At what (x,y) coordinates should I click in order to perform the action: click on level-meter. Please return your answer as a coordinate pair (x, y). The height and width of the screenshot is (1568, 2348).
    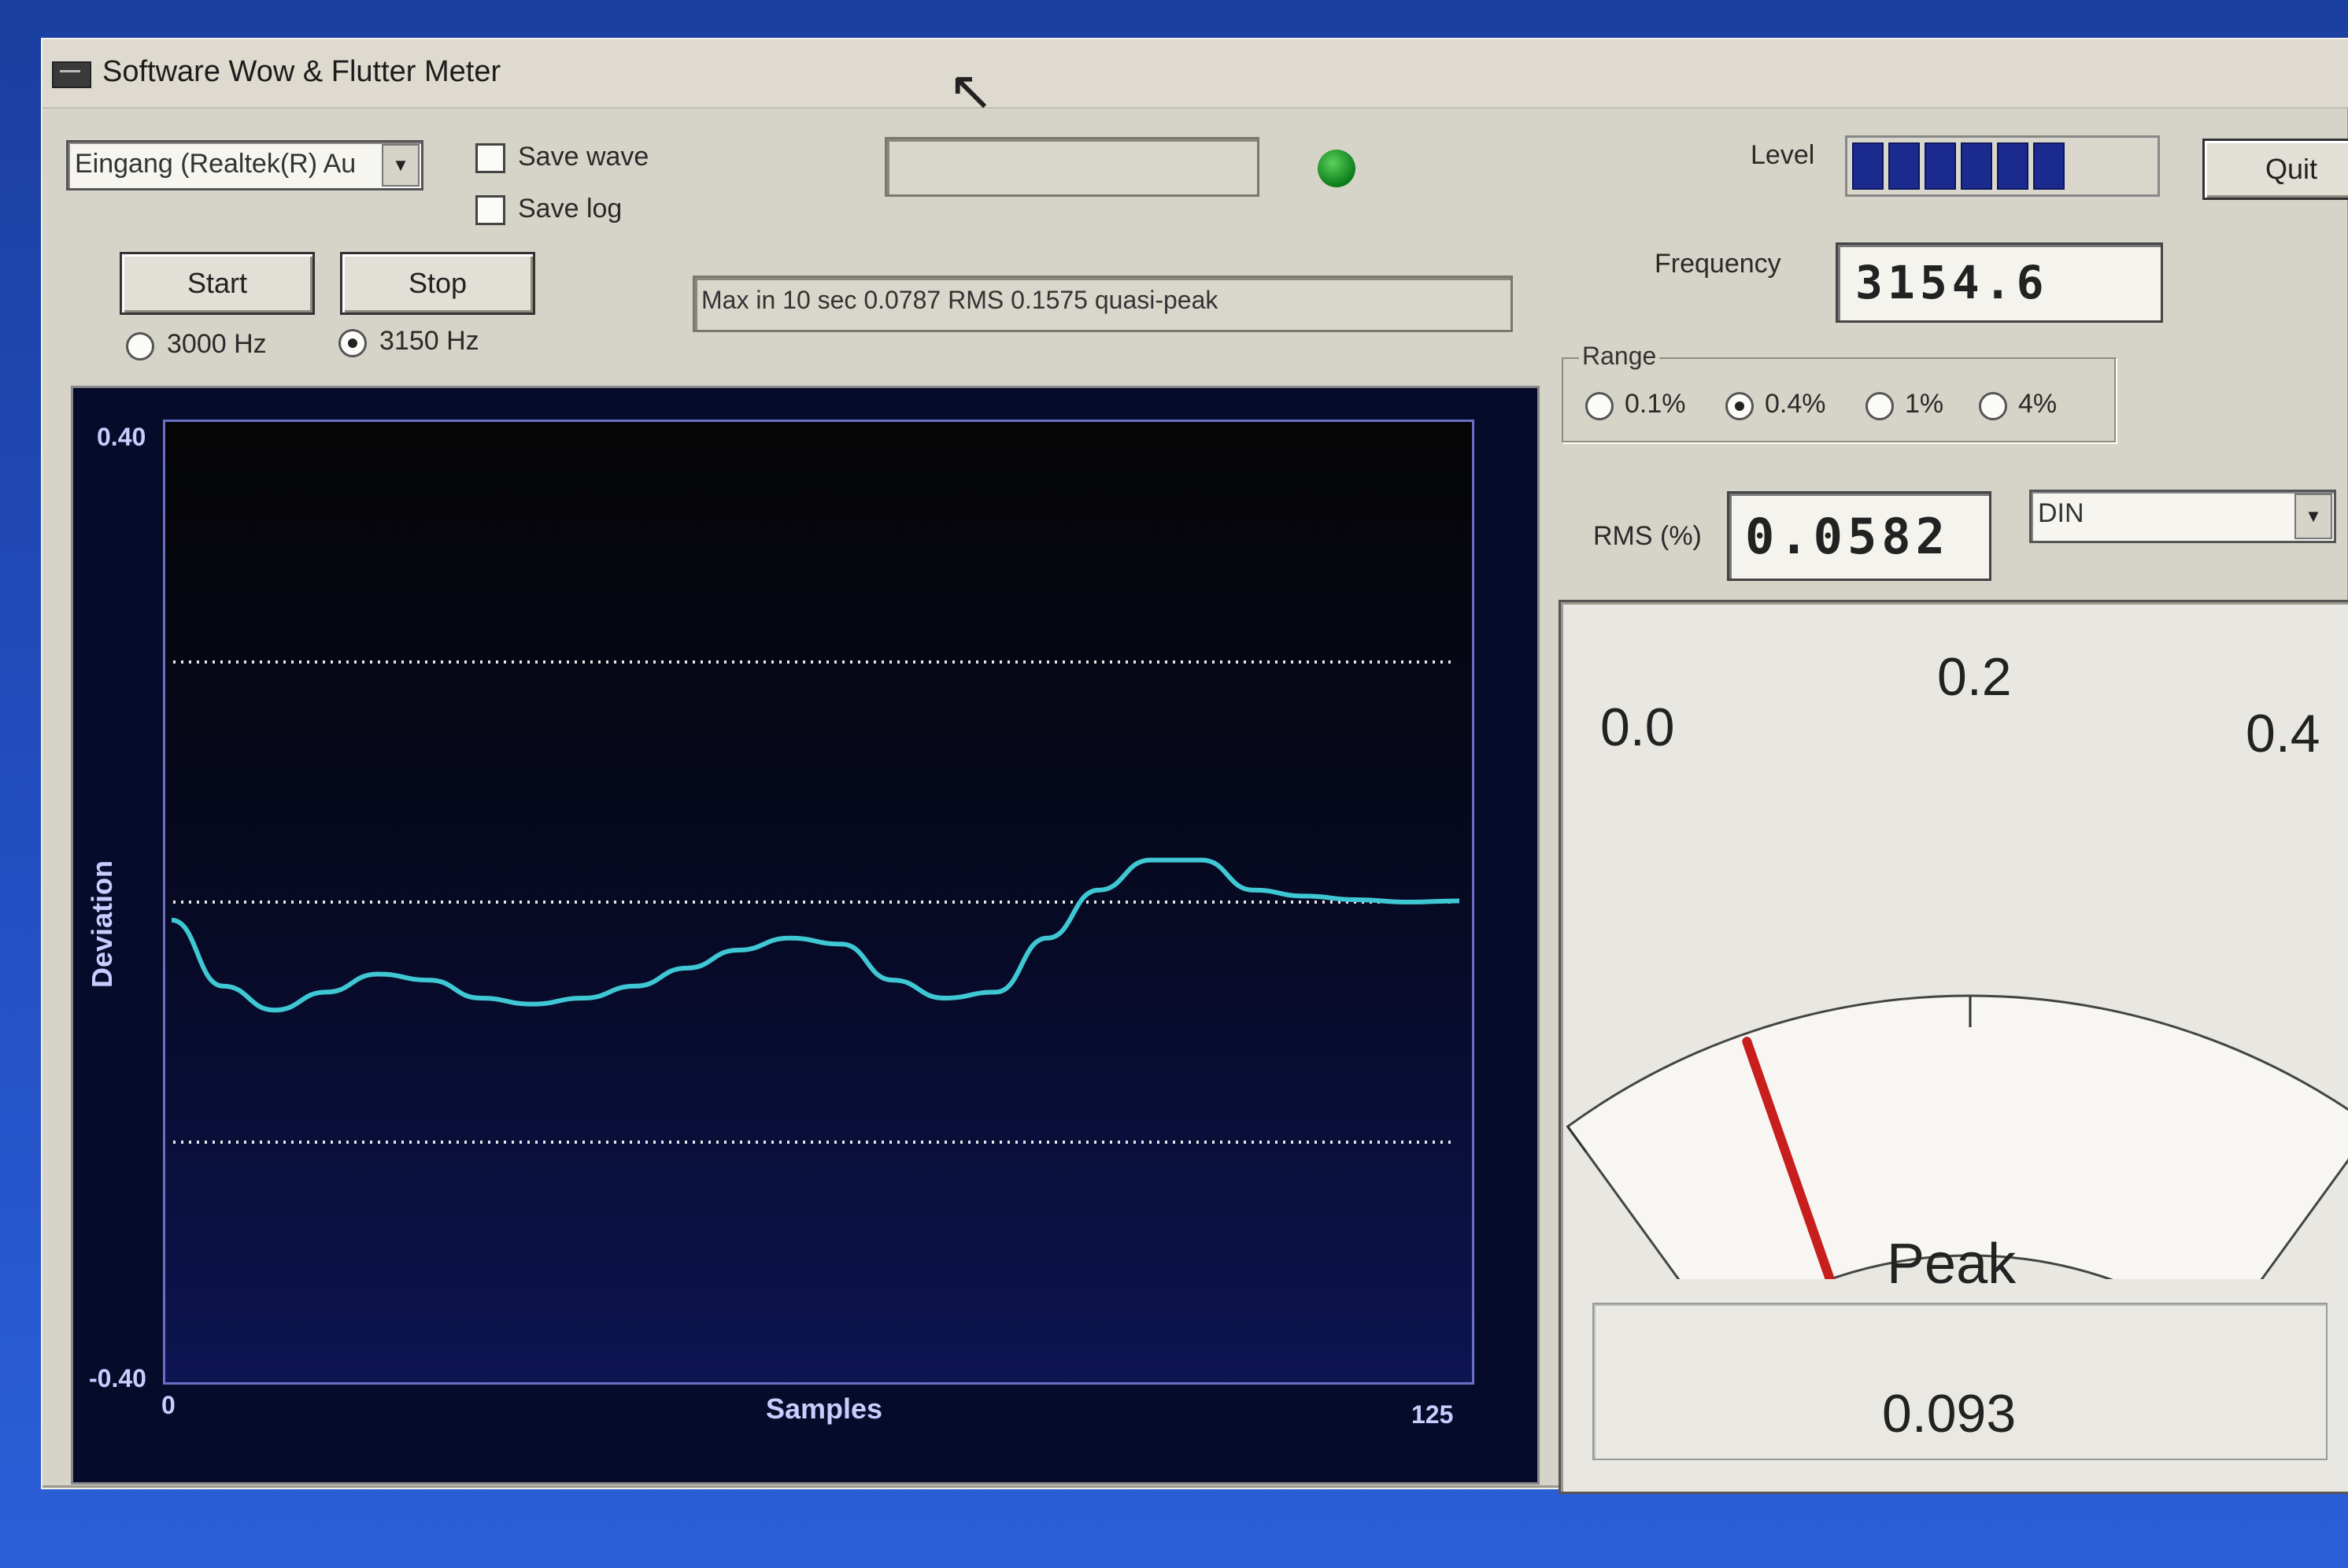
    Looking at the image, I should click on (2002, 166).